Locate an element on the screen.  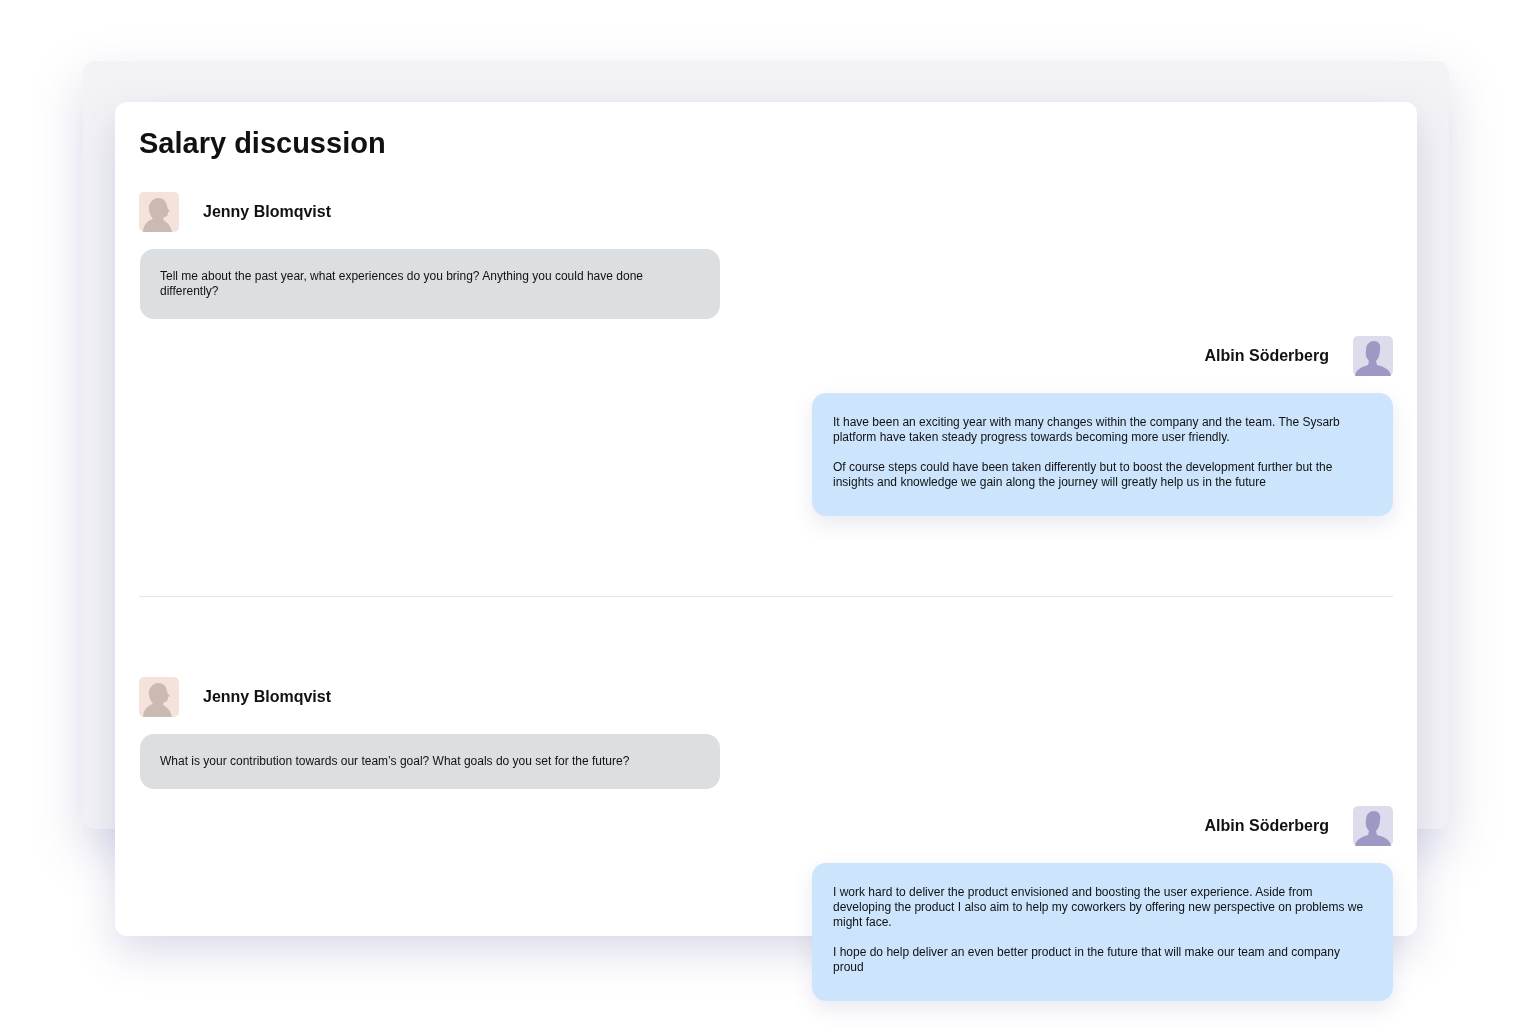
page-title: Salary discussion is located at coordinates (263, 143).